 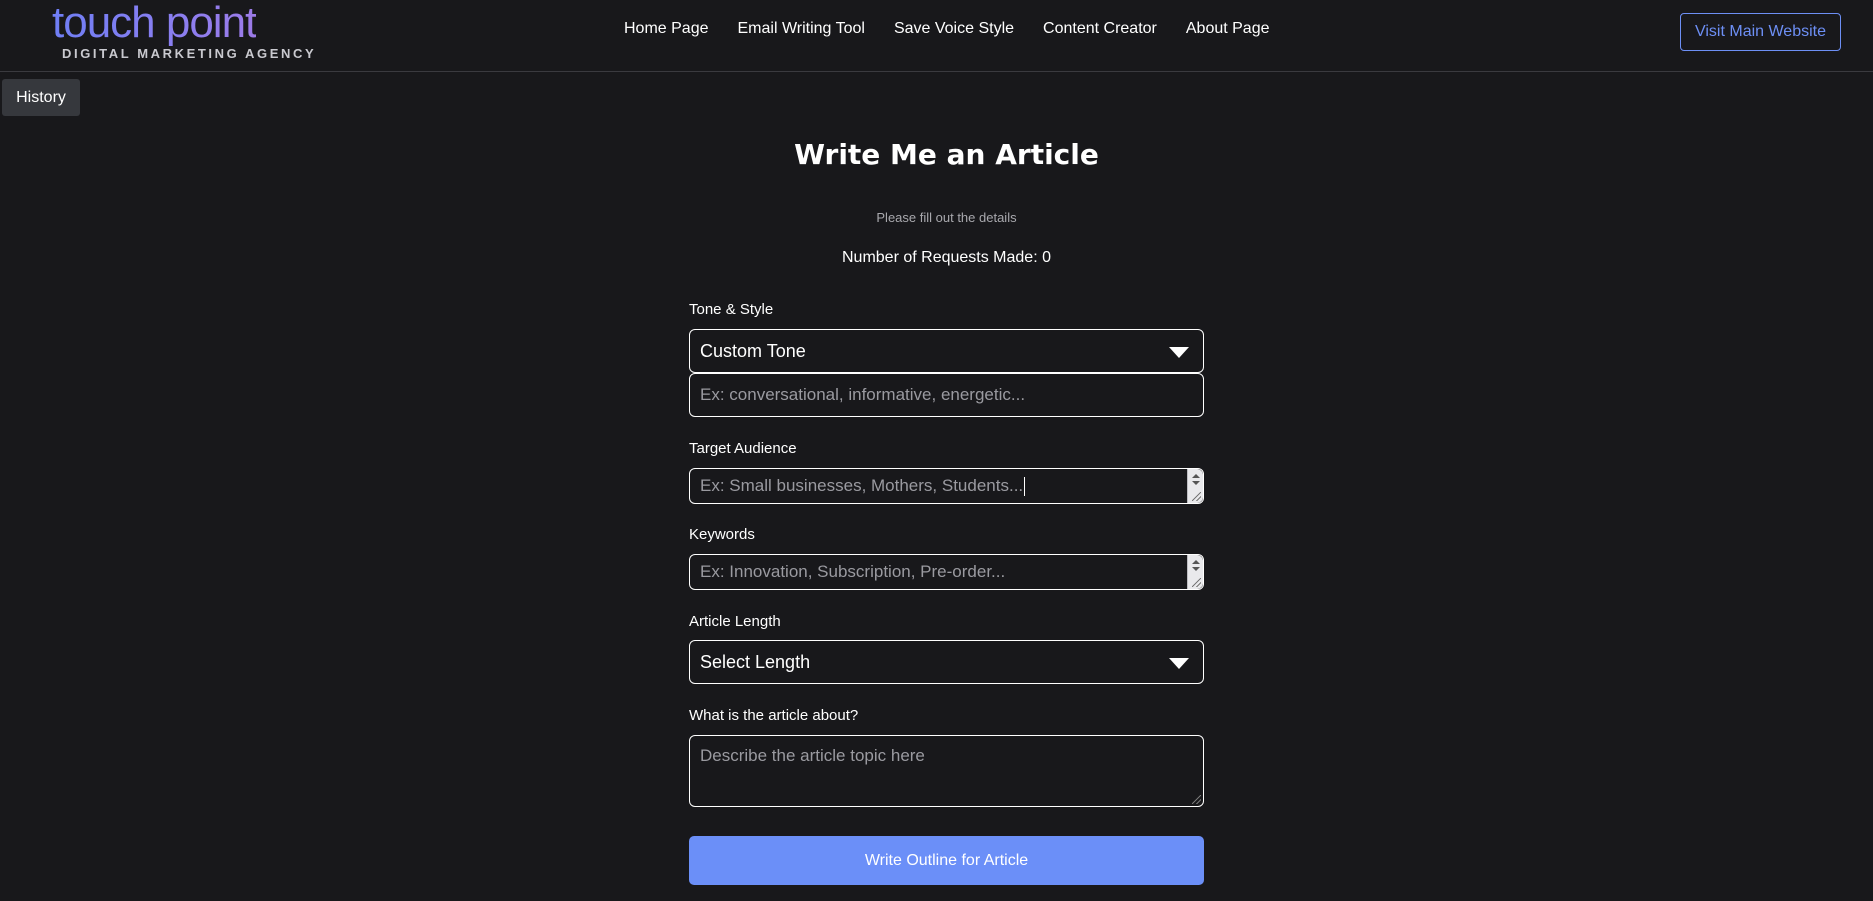 I want to click on touchpoint-logo: touch point DIGITAL MARKETING AGENCY, so click(x=183, y=34).